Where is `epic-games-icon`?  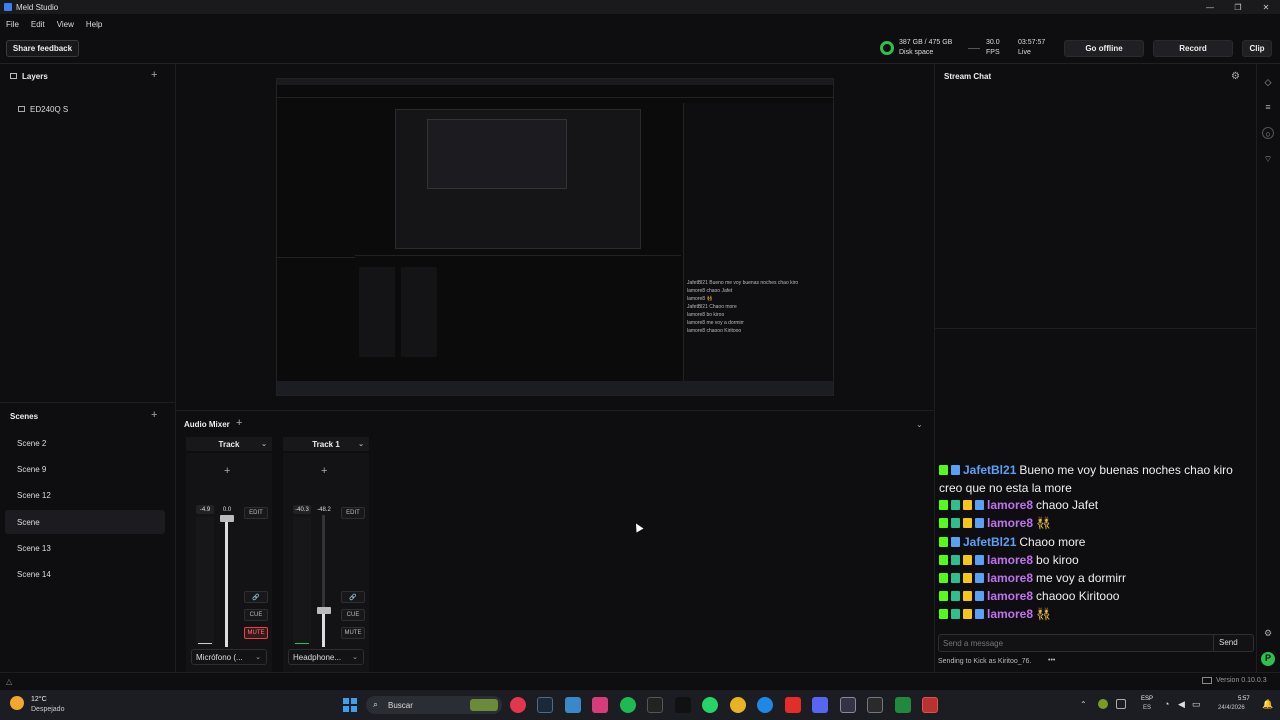 epic-games-icon is located at coordinates (875, 705).